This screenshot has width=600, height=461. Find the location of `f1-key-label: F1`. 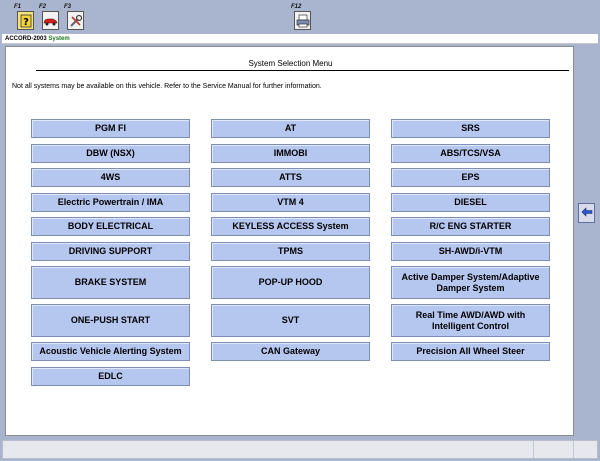

f1-key-label: F1 is located at coordinates (18, 7).